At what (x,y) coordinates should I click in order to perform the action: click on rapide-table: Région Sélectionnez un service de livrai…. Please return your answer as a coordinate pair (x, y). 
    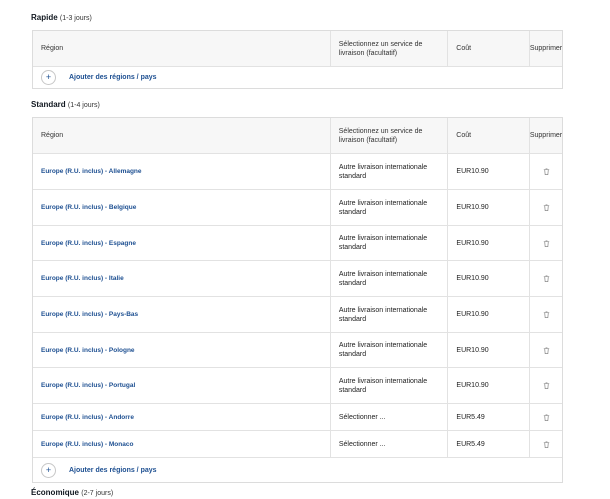
    Looking at the image, I should click on (297, 59).